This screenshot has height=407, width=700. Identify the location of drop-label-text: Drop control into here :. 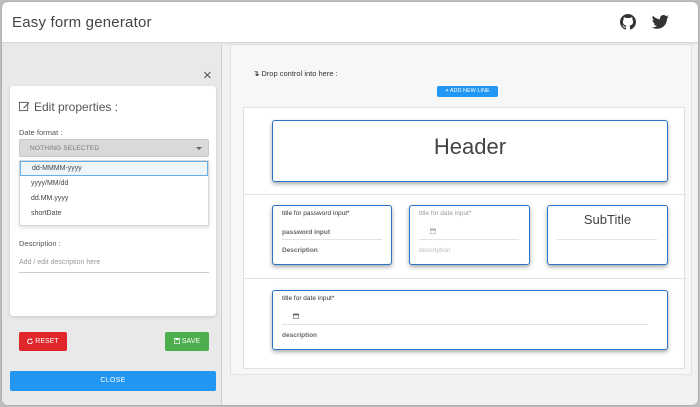
(299, 73).